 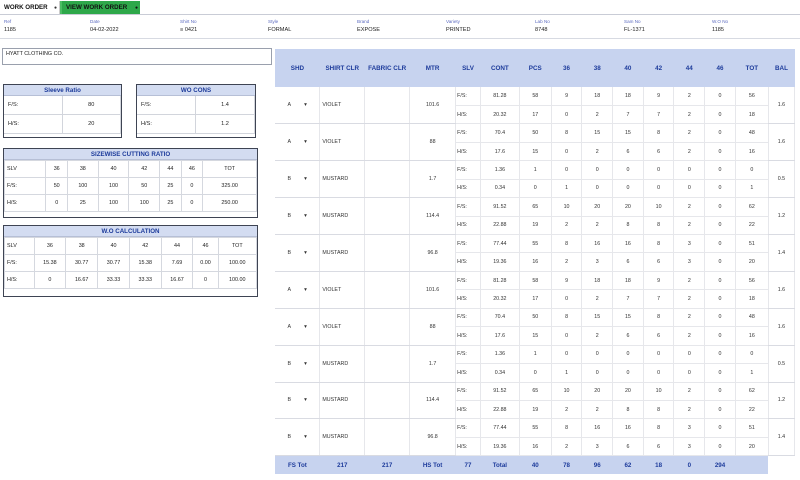 What do you see at coordinates (82, 169) in the screenshot?
I see `column-header: 38` at bounding box center [82, 169].